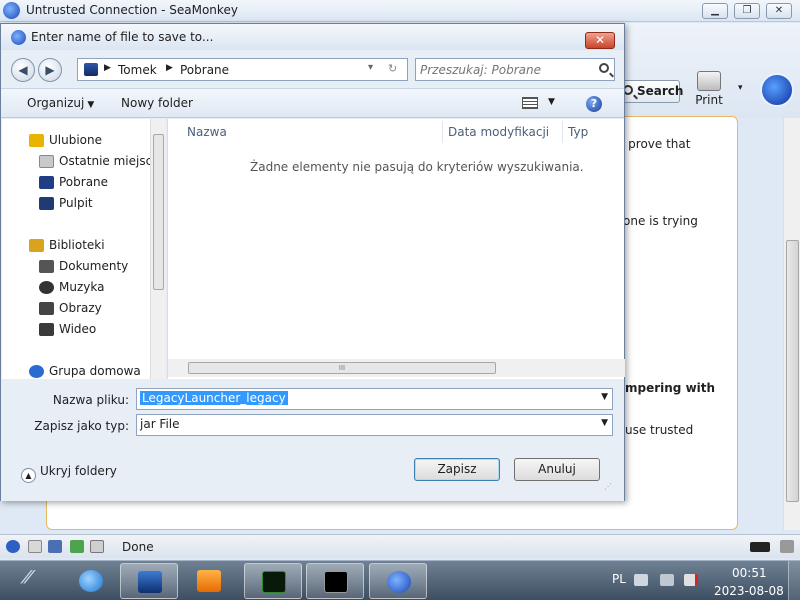  Describe the element at coordinates (28, 581) in the screenshot. I see `start-button: ⁄⁄` at that location.